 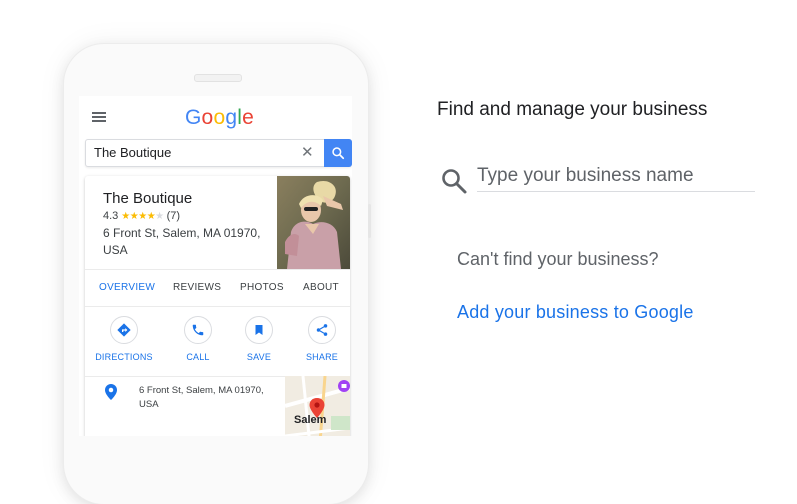 I want to click on bottom-address-line1: 6 Front St, Salem, MA 01970,, so click(x=201, y=390).